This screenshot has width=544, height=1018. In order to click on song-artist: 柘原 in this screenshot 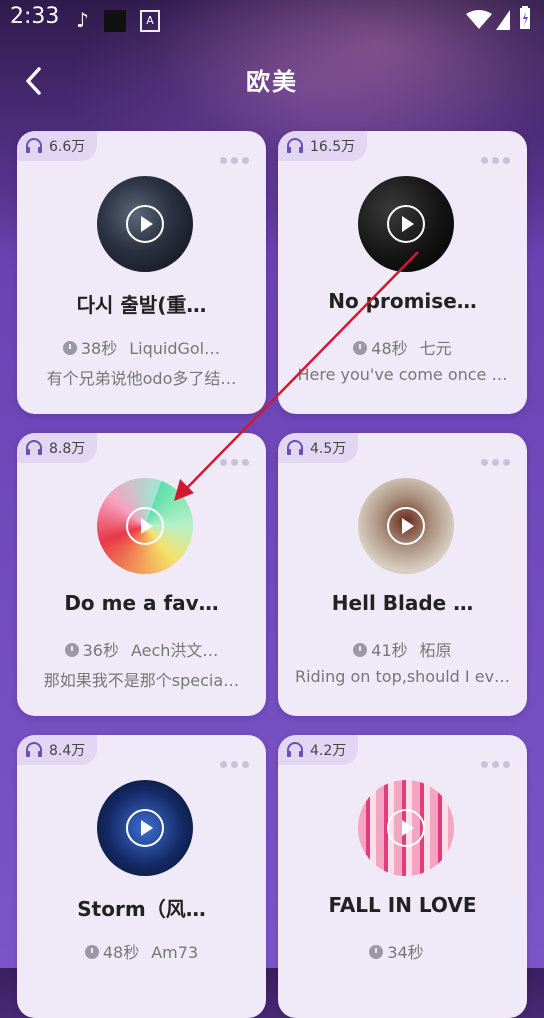, I will do `click(435, 650)`.